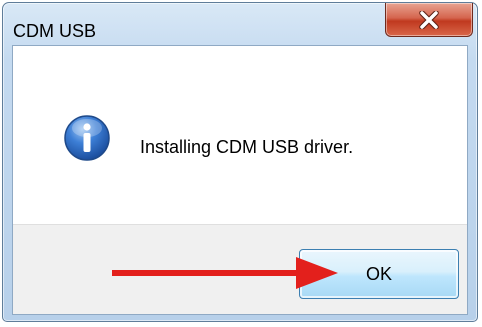  I want to click on window-title: CDM USB, so click(55, 31).